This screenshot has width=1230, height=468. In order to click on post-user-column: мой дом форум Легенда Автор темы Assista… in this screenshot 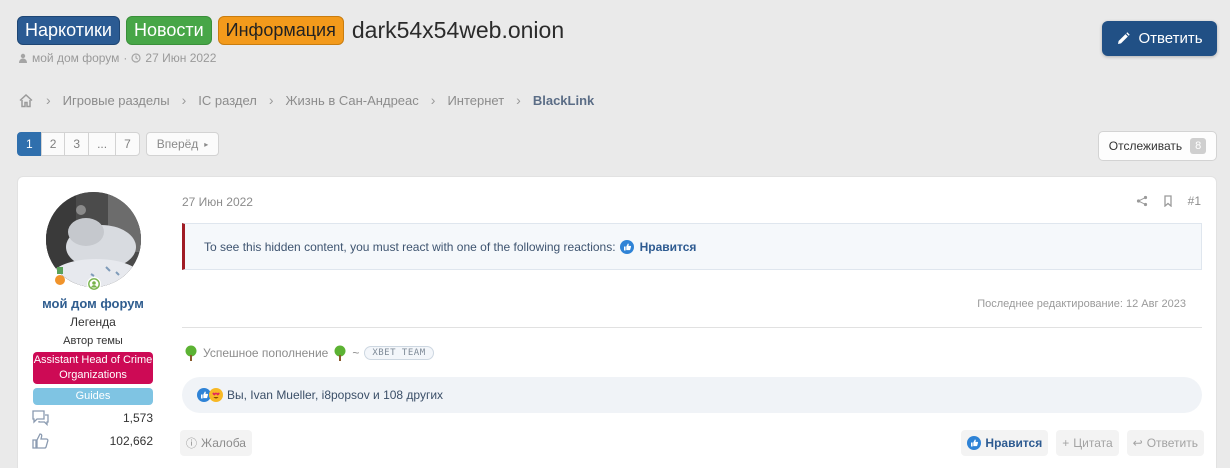, I will do `click(93, 322)`.